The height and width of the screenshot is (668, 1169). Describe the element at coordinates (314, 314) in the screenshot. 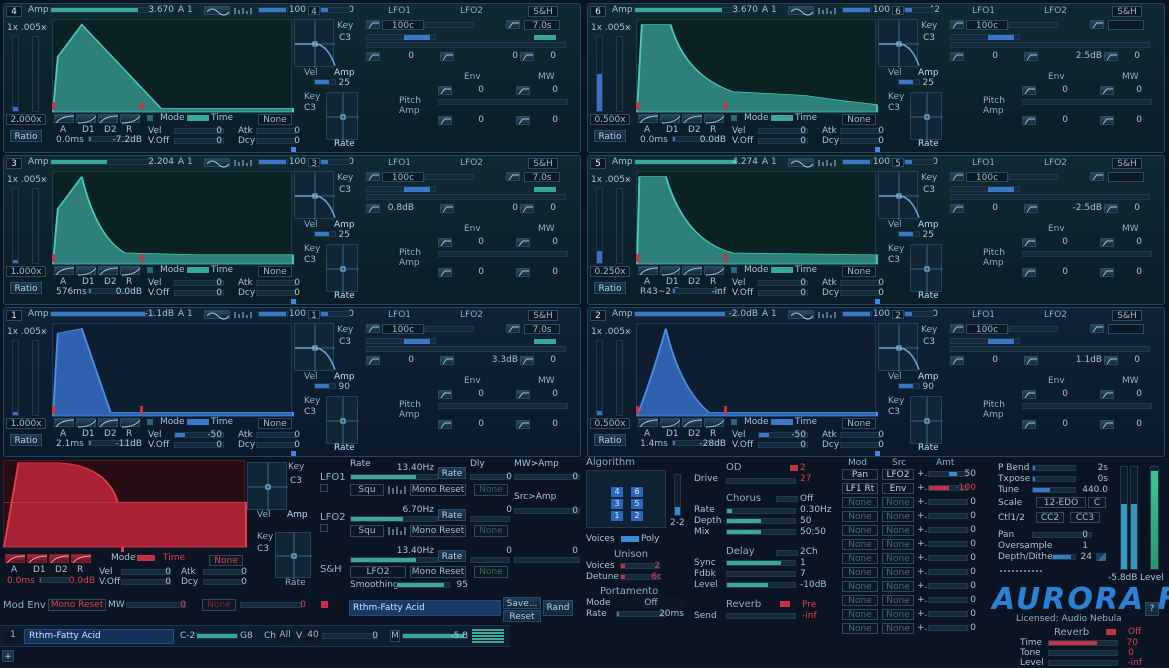

I see `op-index: 1` at that location.